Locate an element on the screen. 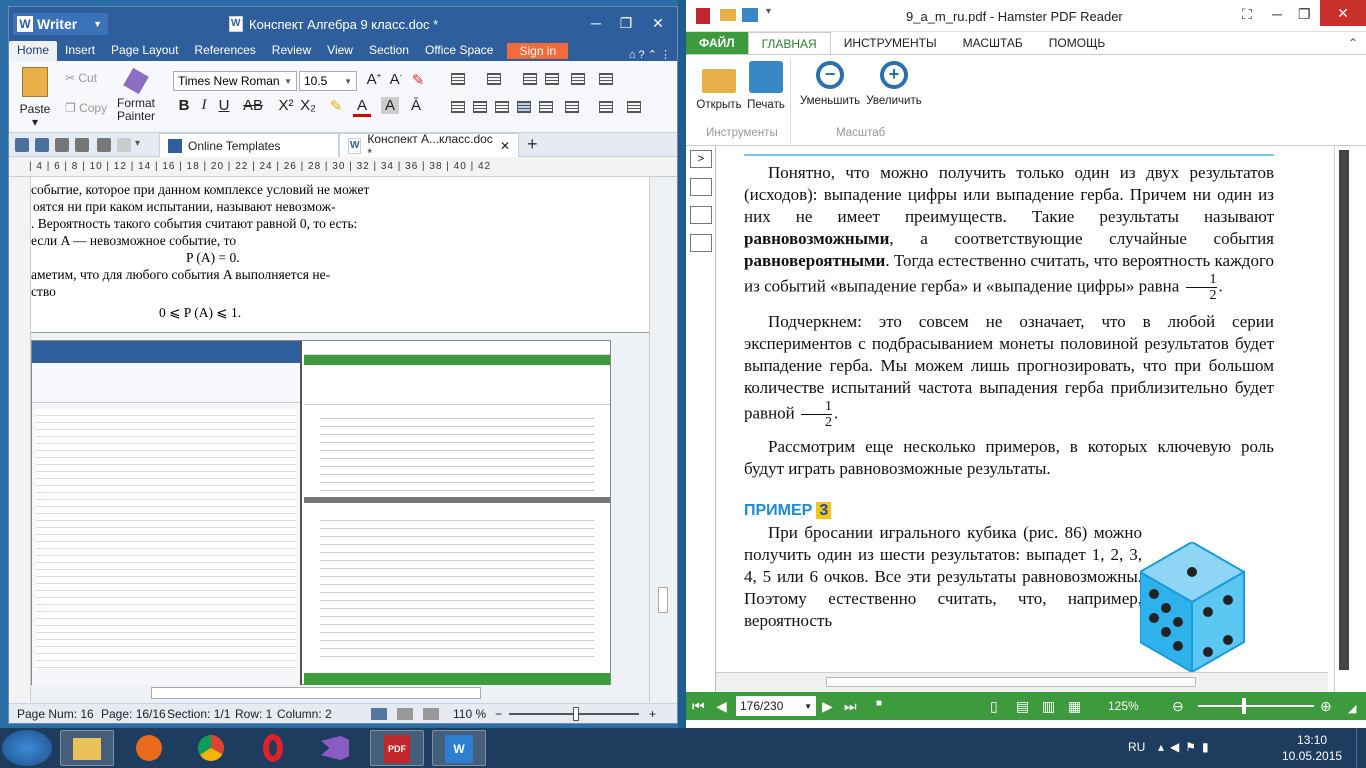 This screenshot has width=1366, height=768. writer-horizontal-scrollbar is located at coordinates (340, 693).